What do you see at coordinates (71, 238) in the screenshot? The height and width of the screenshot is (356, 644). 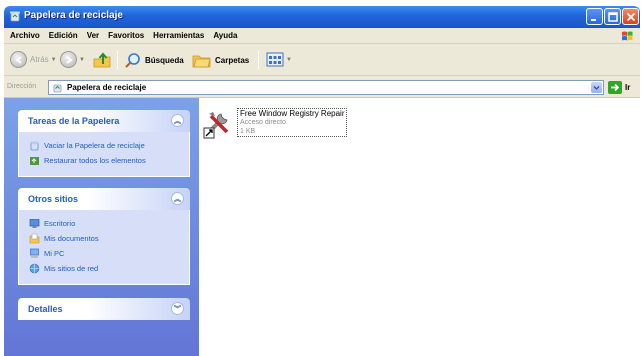 I see `place-label: Mis documentos` at bounding box center [71, 238].